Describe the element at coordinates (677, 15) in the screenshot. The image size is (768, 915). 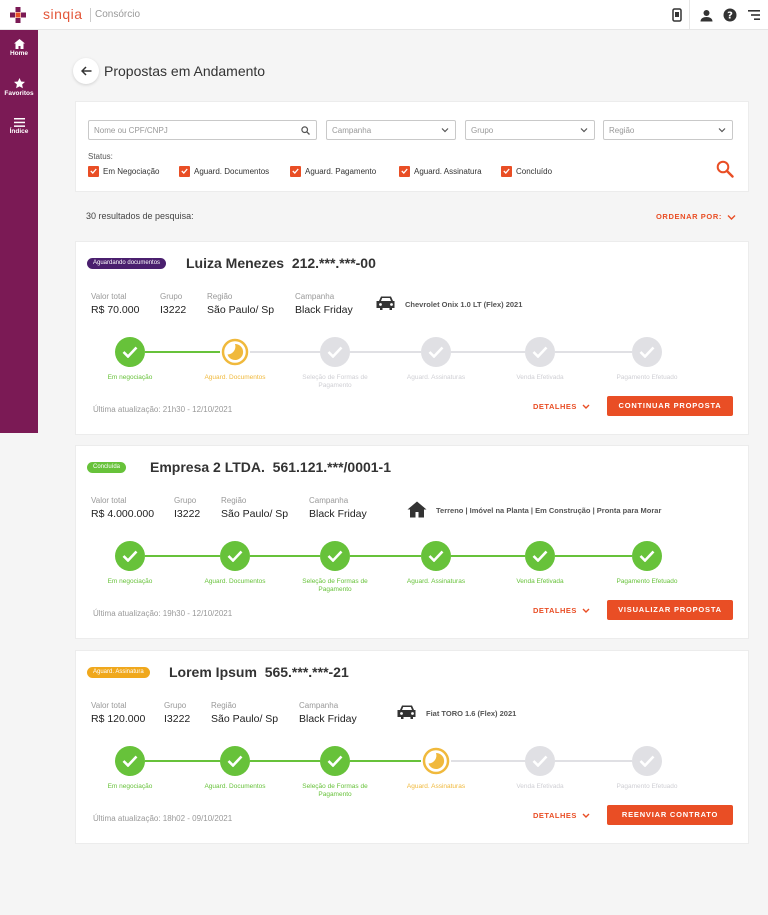
I see `mobile-icon` at that location.